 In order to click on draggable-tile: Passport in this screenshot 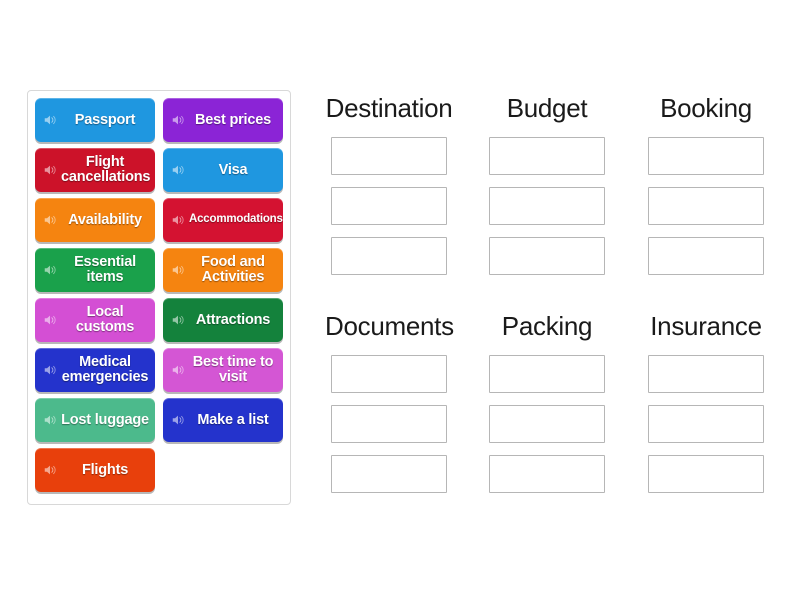, I will do `click(95, 120)`.